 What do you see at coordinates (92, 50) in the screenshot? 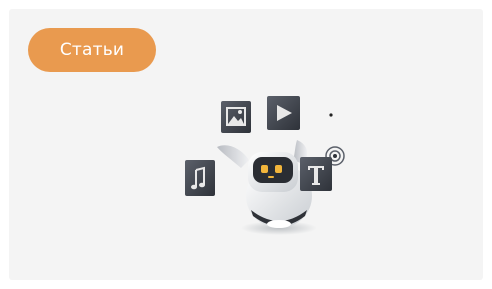
I see `category-button-articles: Статьи` at bounding box center [92, 50].